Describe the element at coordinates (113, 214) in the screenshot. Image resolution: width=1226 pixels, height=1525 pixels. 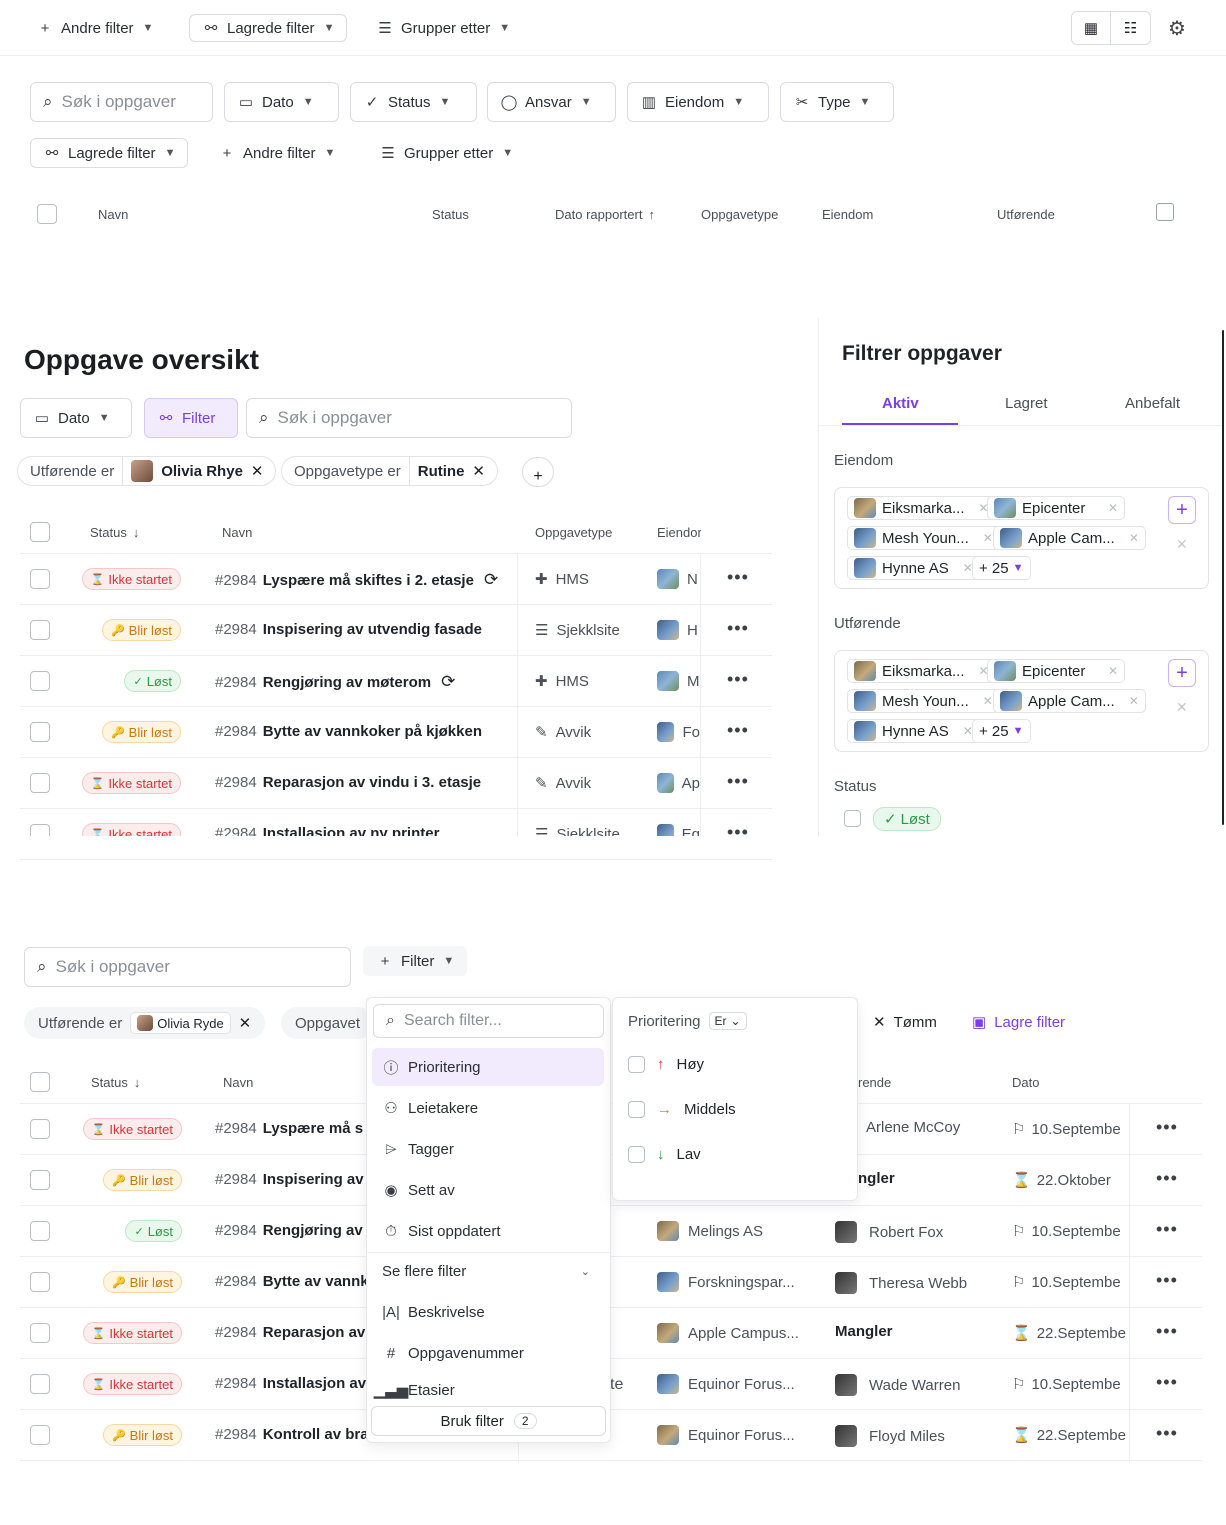
I see `column-header-navn: Navn` at that location.